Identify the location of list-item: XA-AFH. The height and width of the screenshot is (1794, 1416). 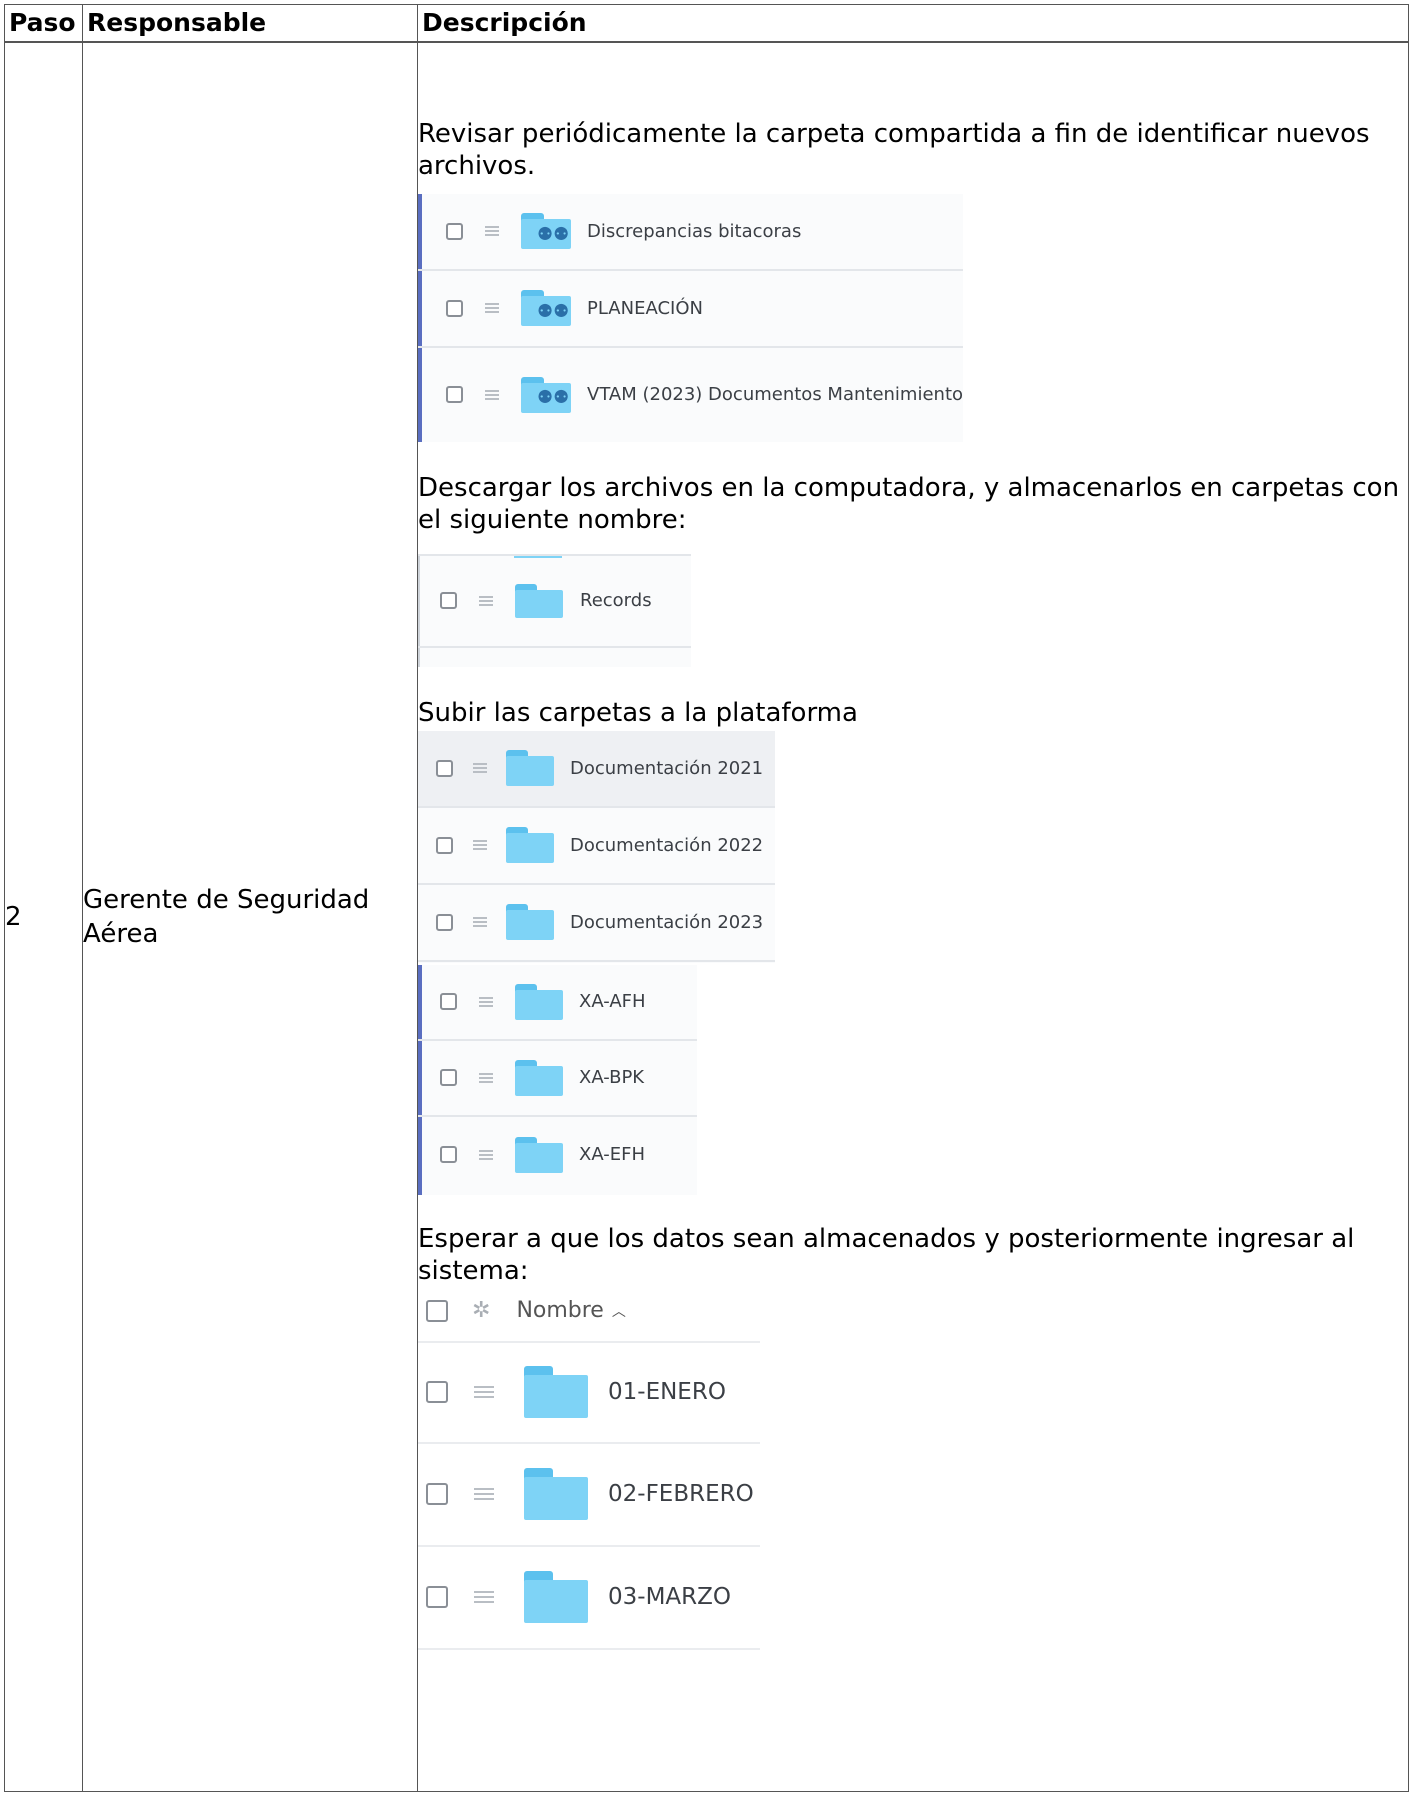
(557, 1003).